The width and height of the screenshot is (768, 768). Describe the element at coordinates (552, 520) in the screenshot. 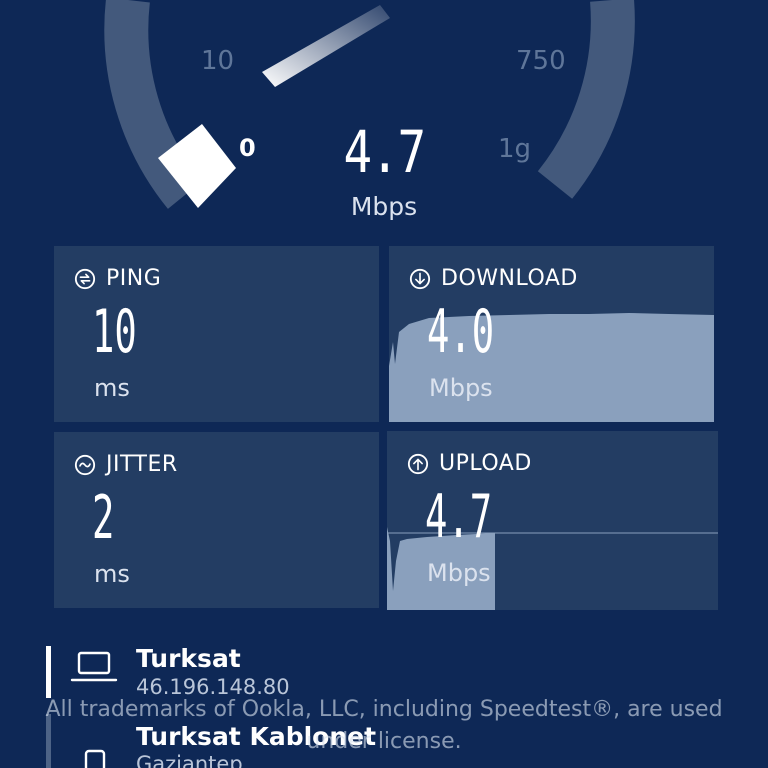

I see `upload-card: UPLOAD 4.7 Mbps` at that location.